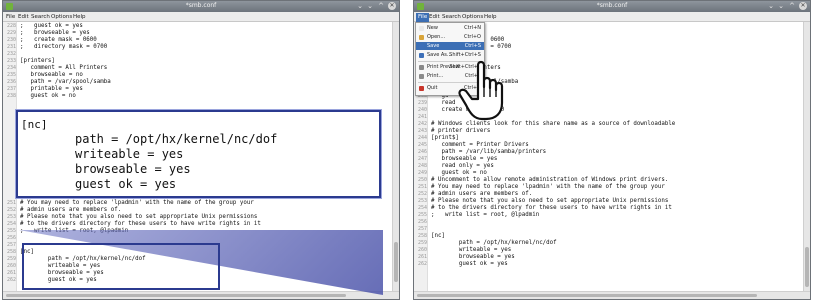 This screenshot has height=302, width=813. What do you see at coordinates (11, 252) in the screenshot?
I see `line-number: 258` at bounding box center [11, 252].